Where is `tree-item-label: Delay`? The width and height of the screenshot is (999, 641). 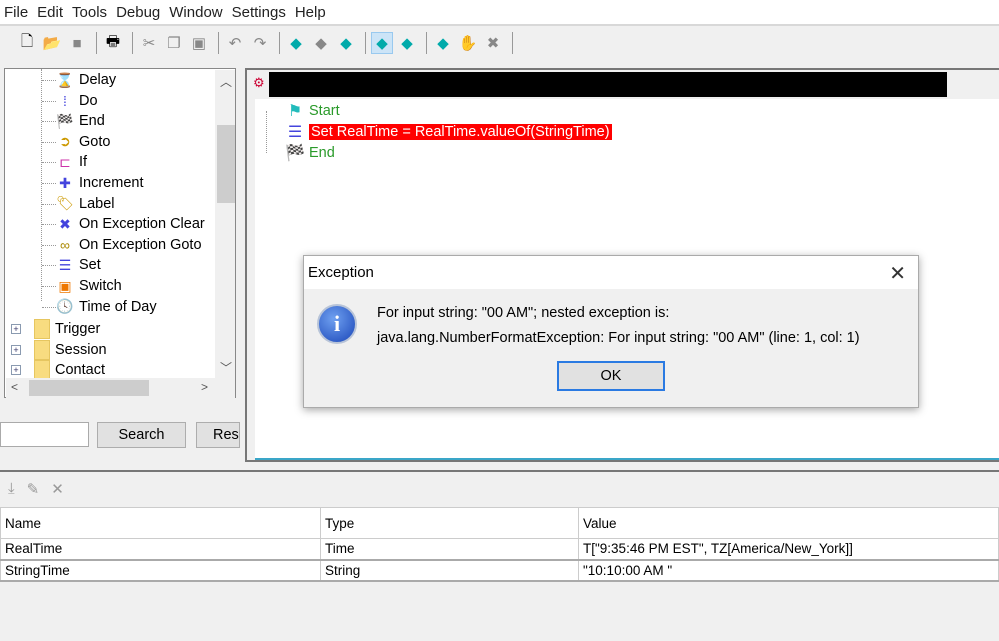
tree-item-label: Delay is located at coordinates (98, 80).